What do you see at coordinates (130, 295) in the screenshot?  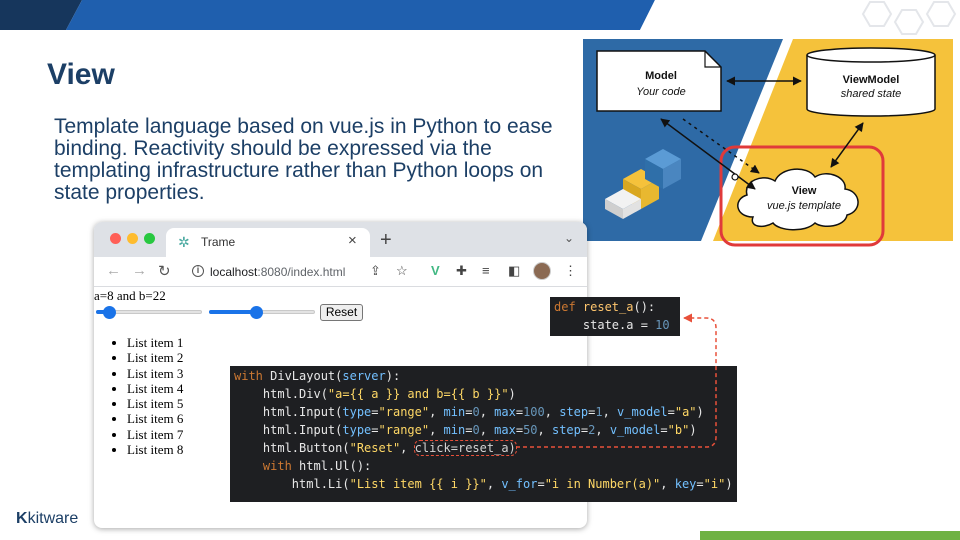 I see `ab-values-text: a=8 and b=22` at bounding box center [130, 295].